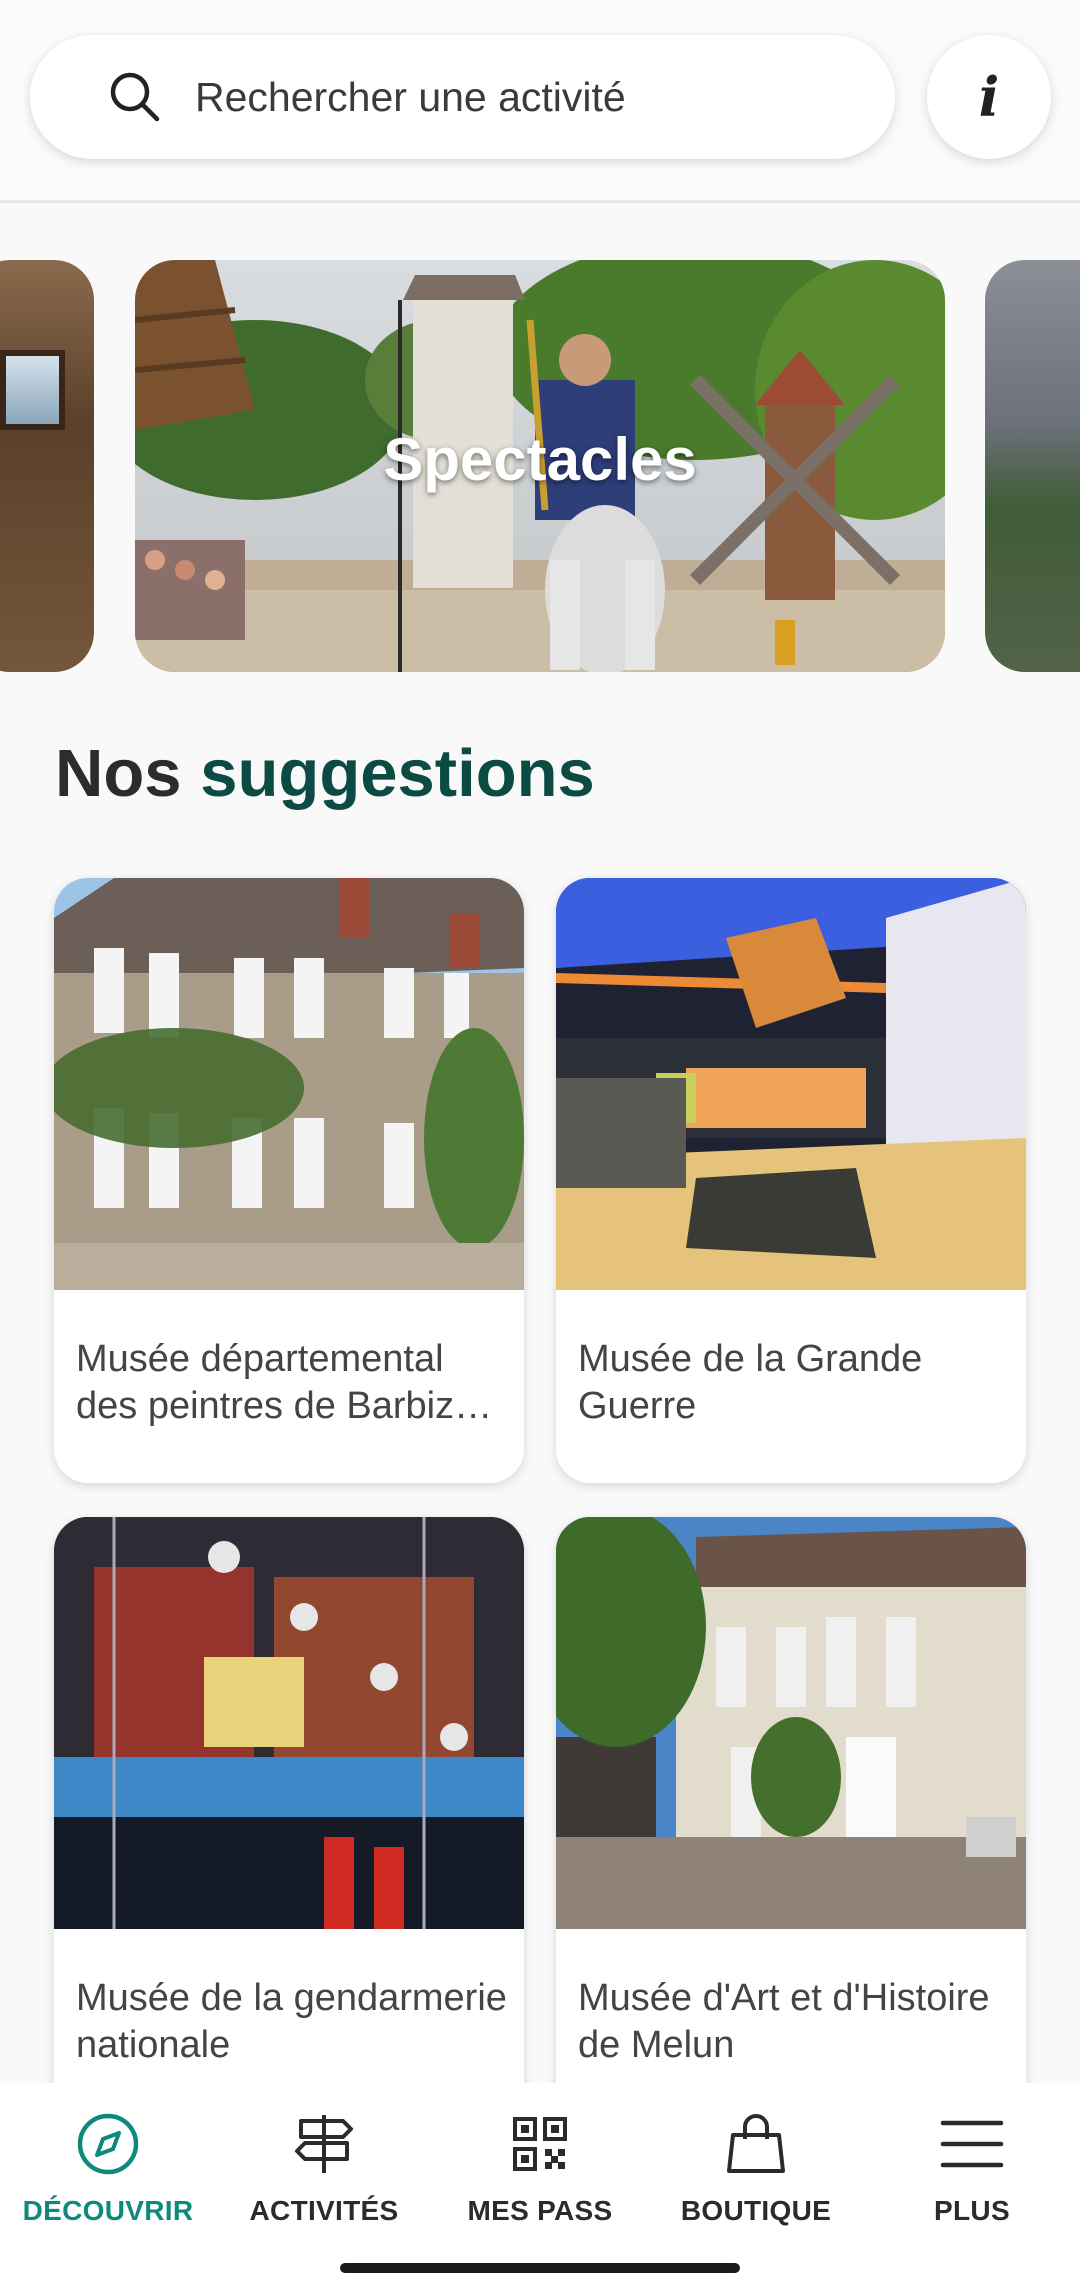 The image size is (1080, 2292). I want to click on slide-title: Spectacles, so click(540, 459).